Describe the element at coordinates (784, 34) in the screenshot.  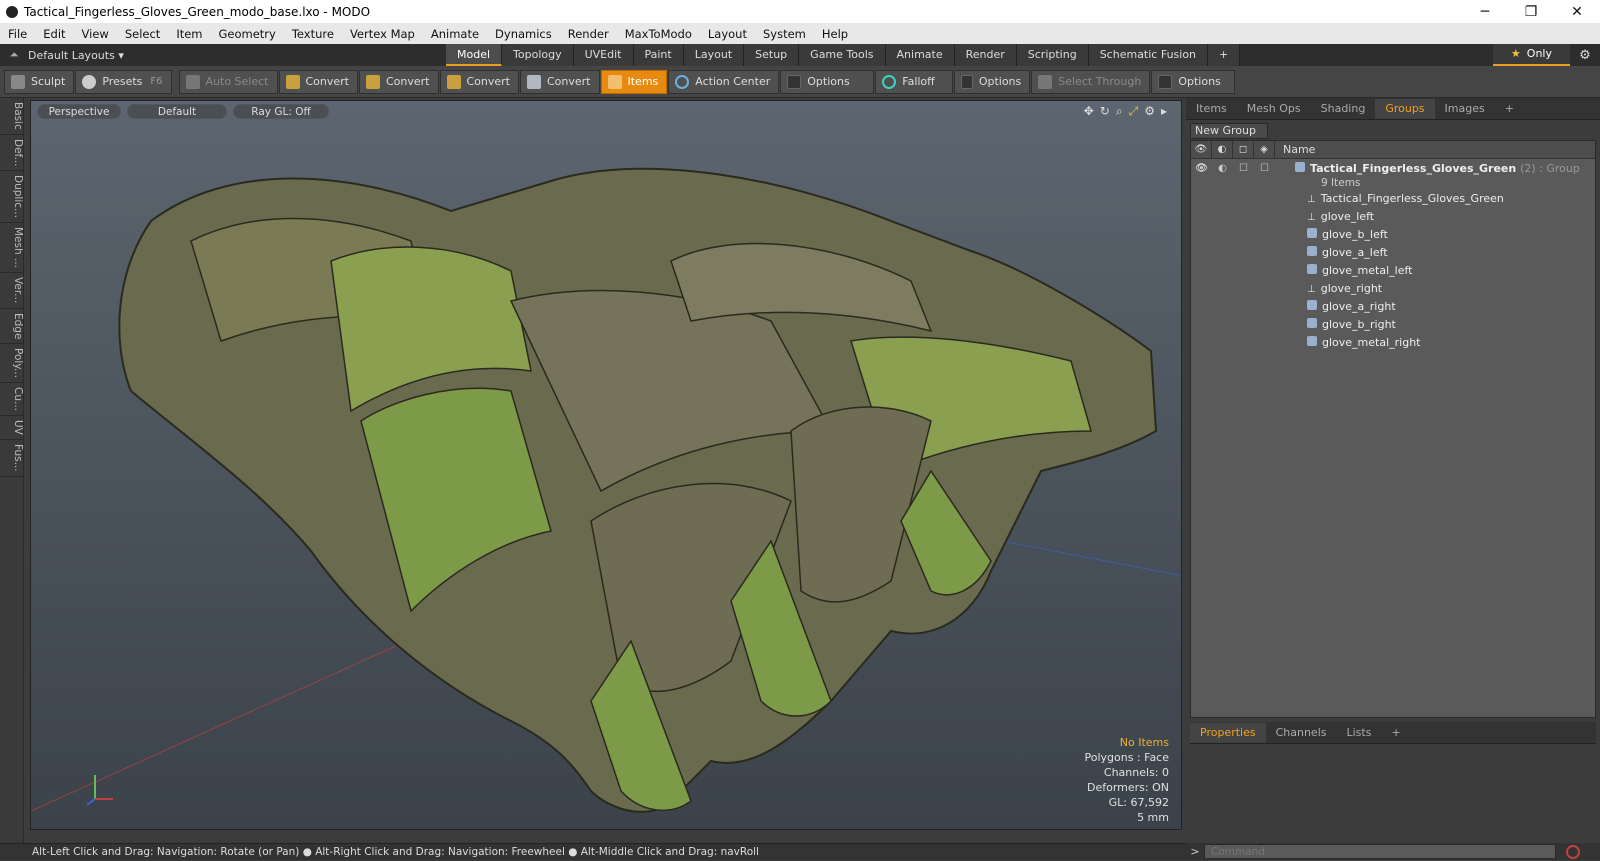
I see `menu-system: System` at that location.